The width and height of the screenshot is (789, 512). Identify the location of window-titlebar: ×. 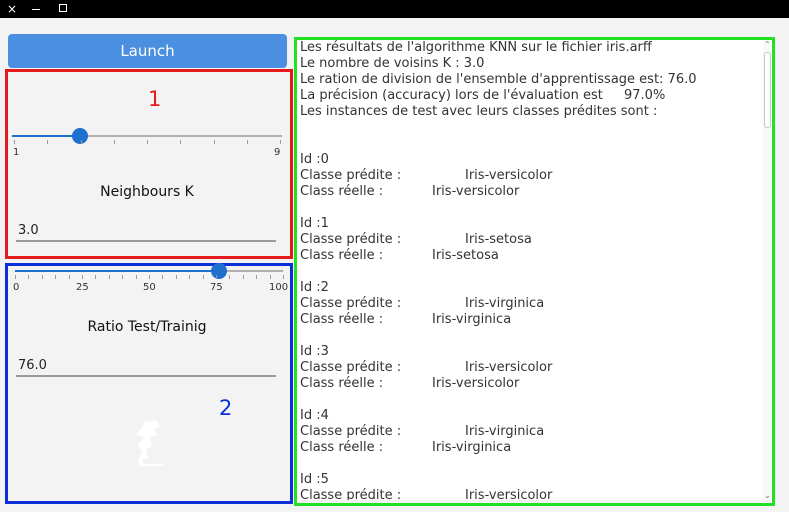
(394, 9).